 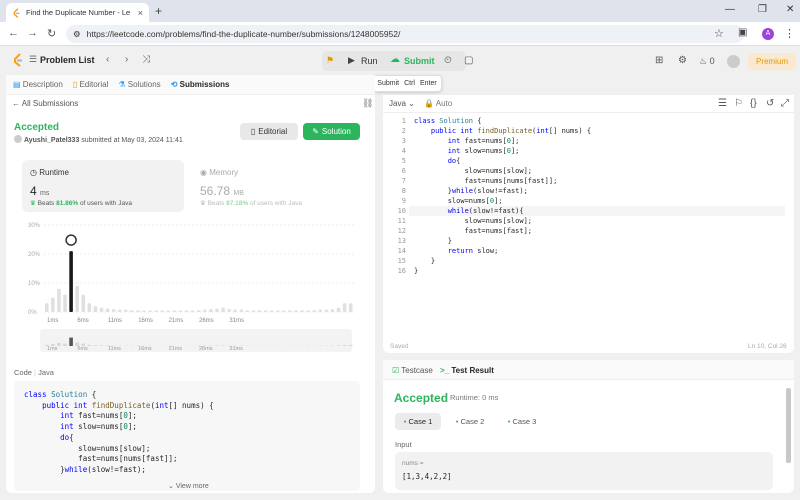 I want to click on solution-button: ✎ Solution, so click(x=331, y=131).